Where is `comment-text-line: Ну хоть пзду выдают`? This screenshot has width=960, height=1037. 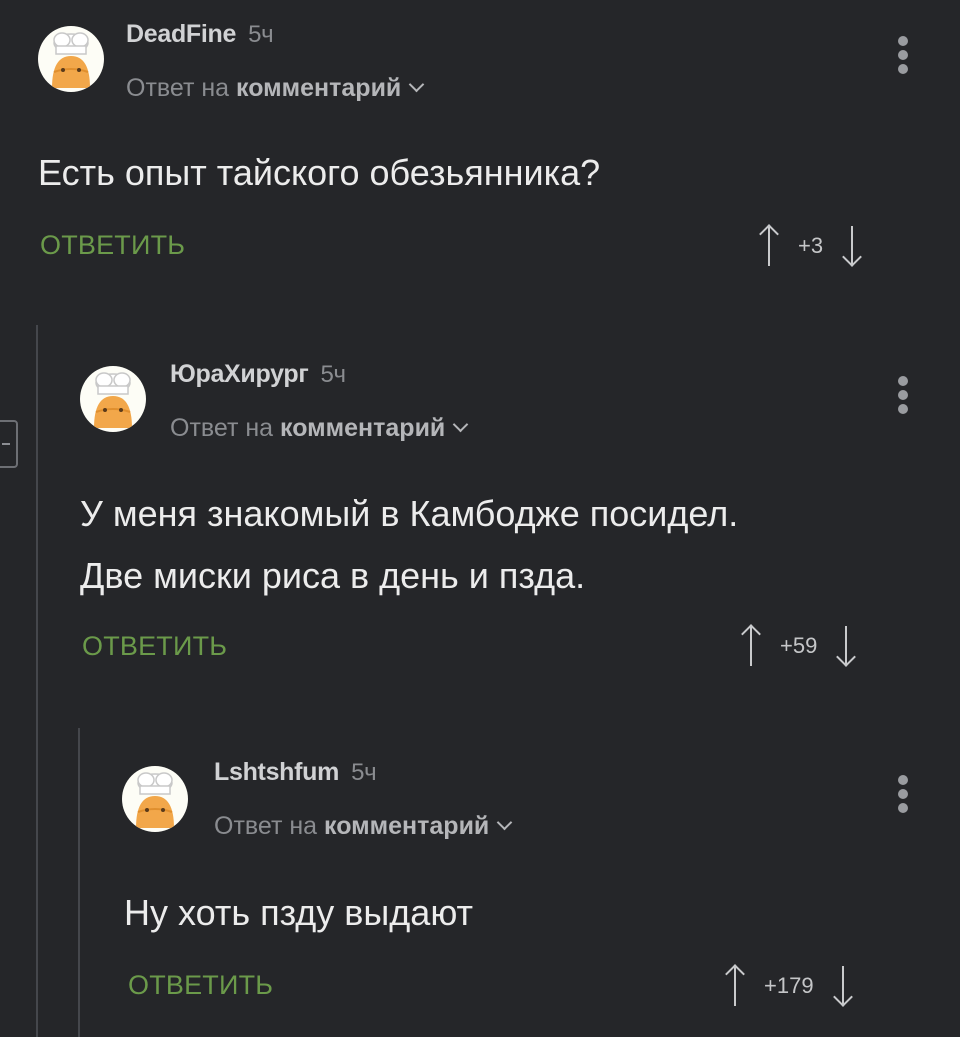
comment-text-line: Ну хоть пзду выдают is located at coordinates (299, 912).